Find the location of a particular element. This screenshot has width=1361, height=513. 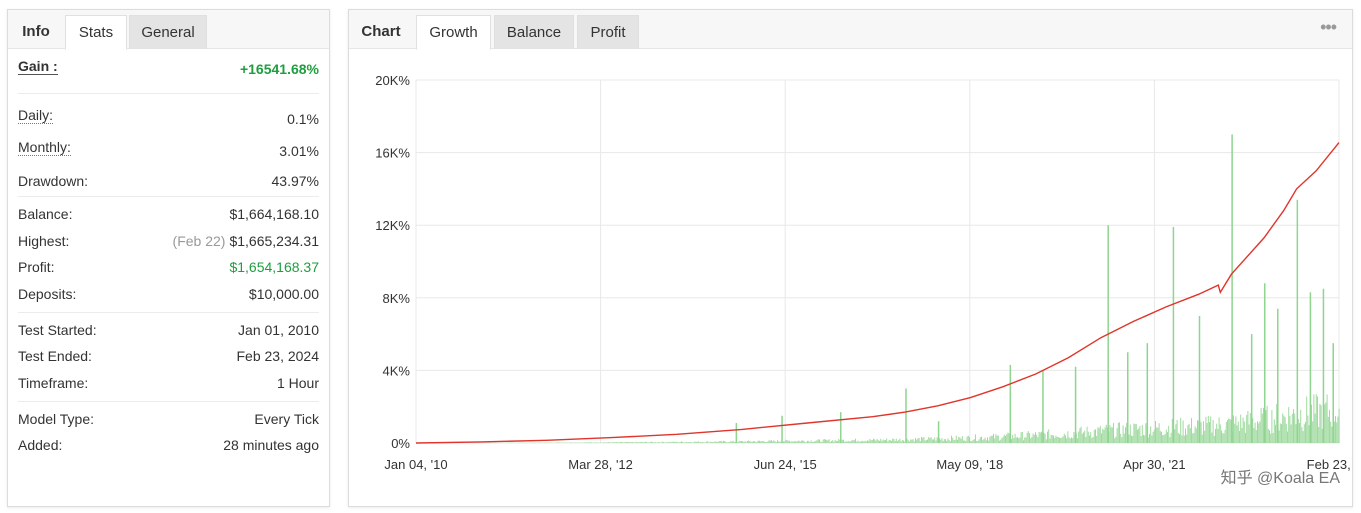

more-dots-icon: ••• is located at coordinates (1328, 27).